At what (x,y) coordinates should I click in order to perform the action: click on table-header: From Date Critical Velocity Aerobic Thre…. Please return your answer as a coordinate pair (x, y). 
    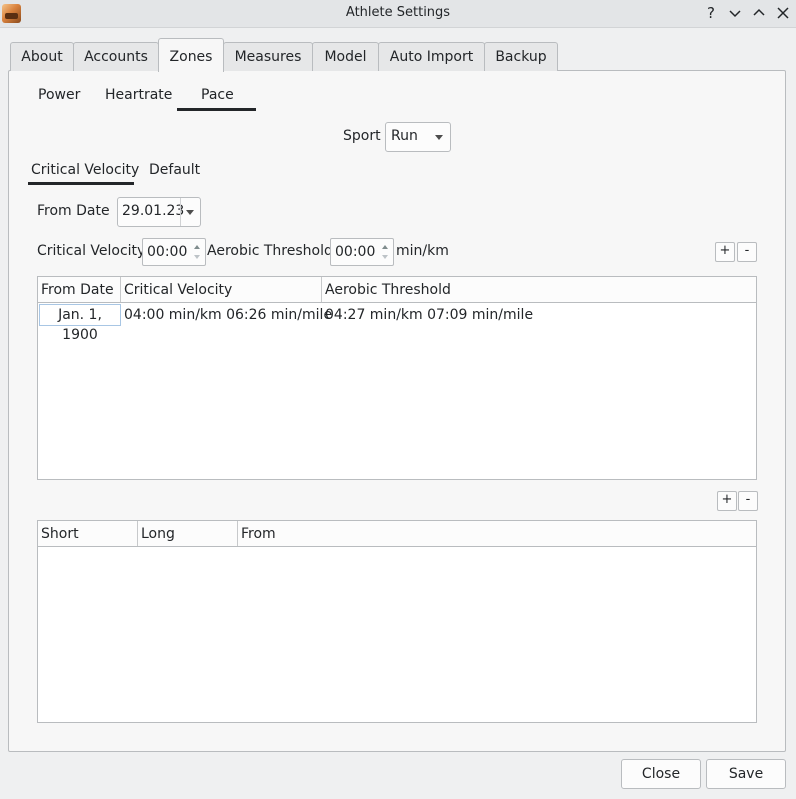
    Looking at the image, I should click on (397, 290).